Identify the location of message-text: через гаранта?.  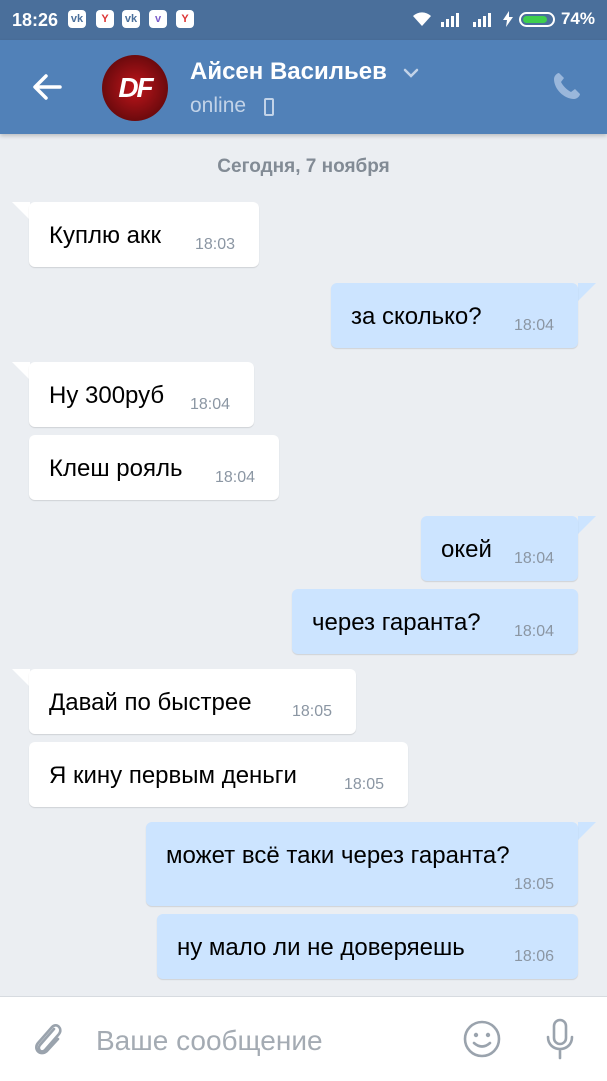
(396, 622).